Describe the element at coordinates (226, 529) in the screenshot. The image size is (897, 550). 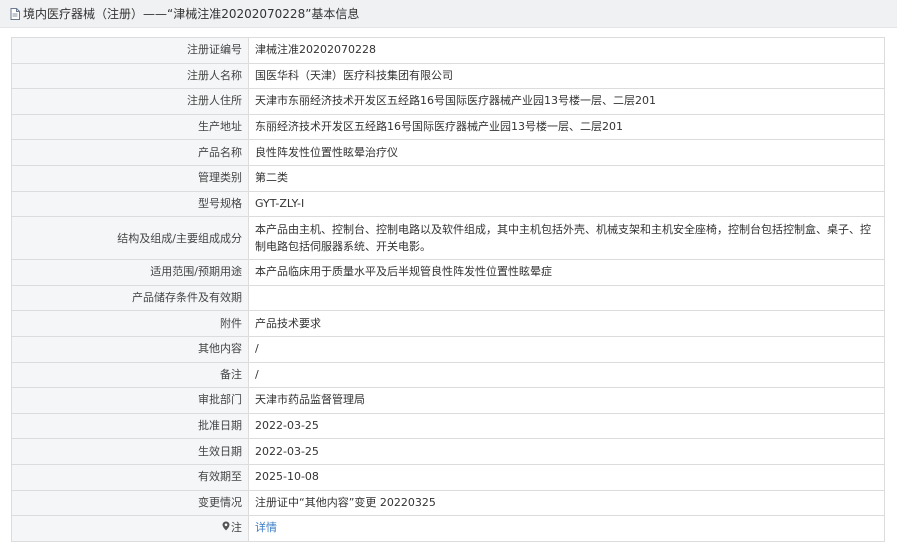
I see `pin-icon` at that location.